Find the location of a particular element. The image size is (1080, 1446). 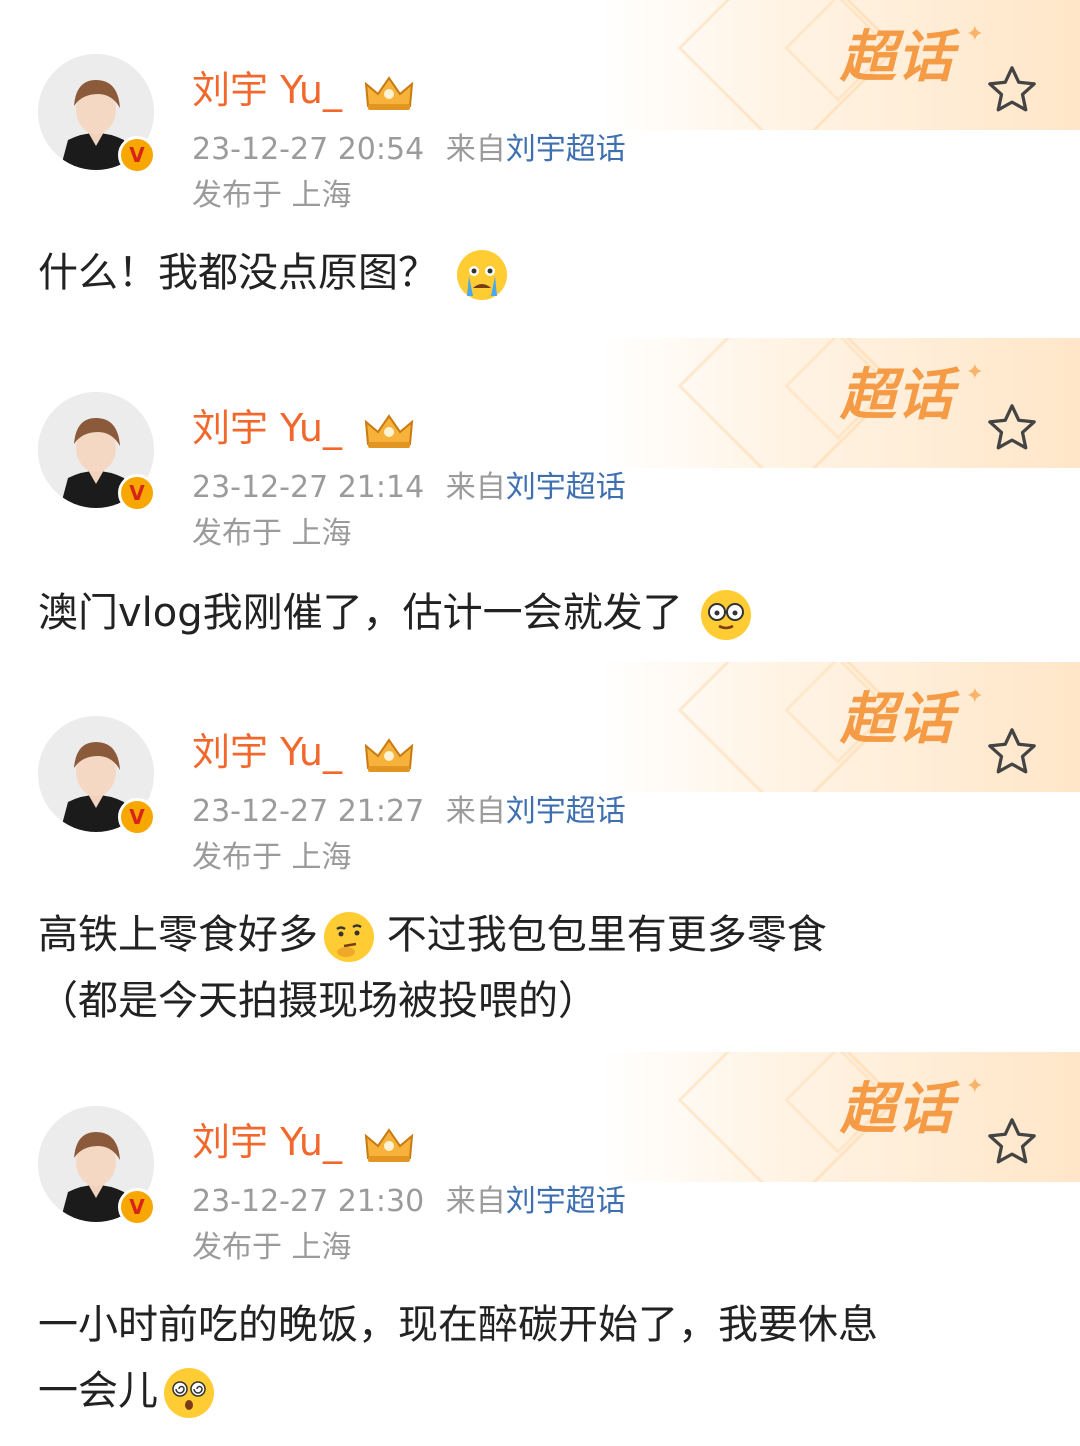

thinking-face-icon is located at coordinates (349, 937).